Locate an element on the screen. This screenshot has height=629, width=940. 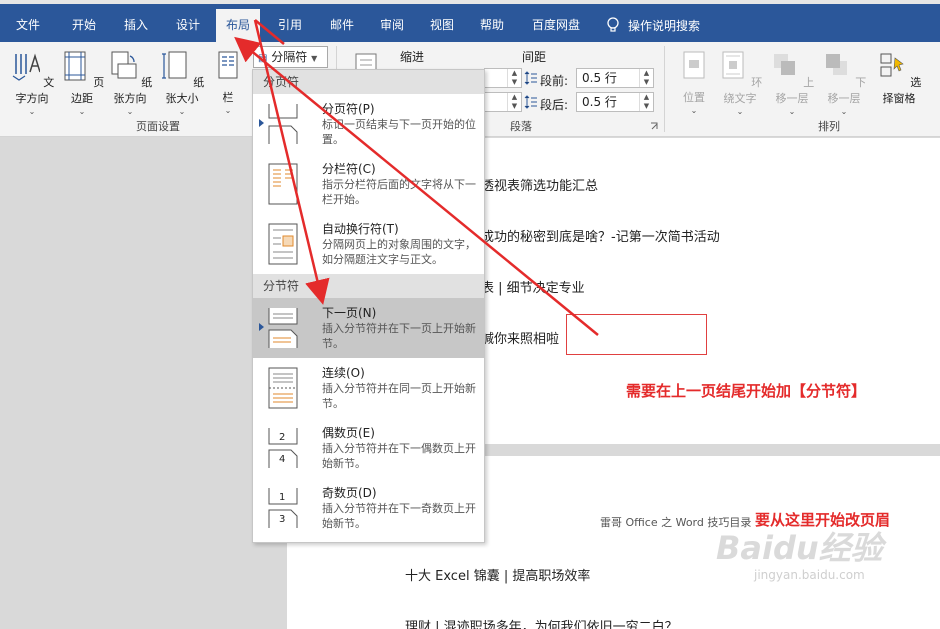
menu-item-title: 自动换行符(T) is located at coordinates (360, 229).